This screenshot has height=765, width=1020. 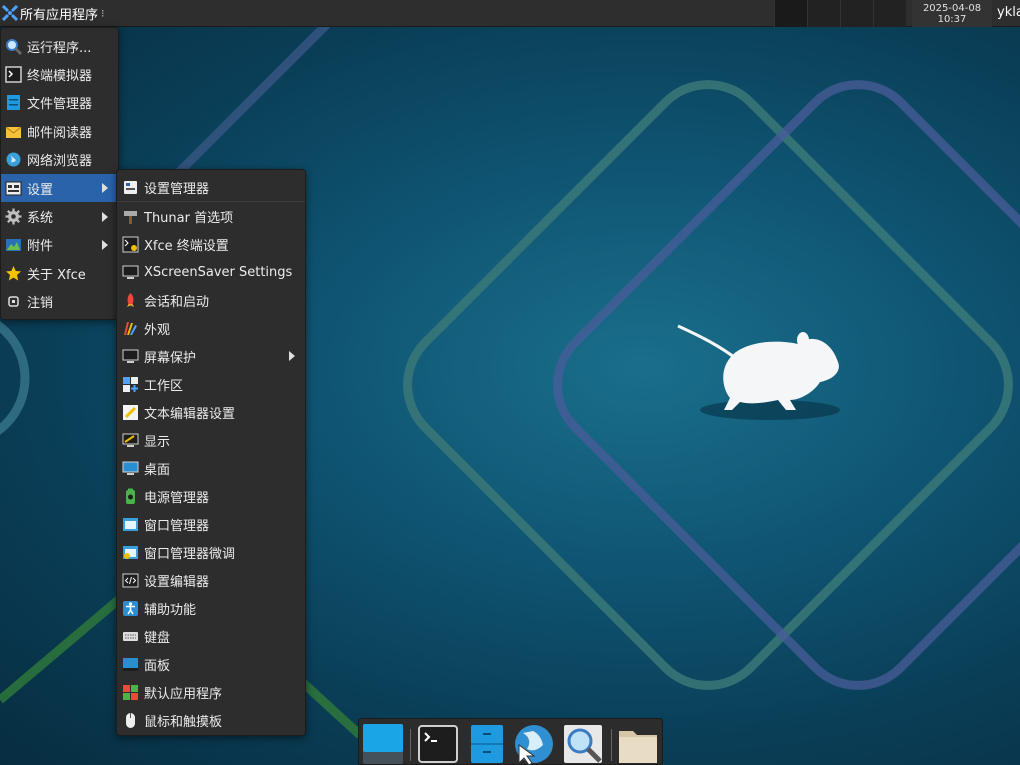 I want to click on menu-item-label: XScreenSaver Settings, so click(x=218, y=272).